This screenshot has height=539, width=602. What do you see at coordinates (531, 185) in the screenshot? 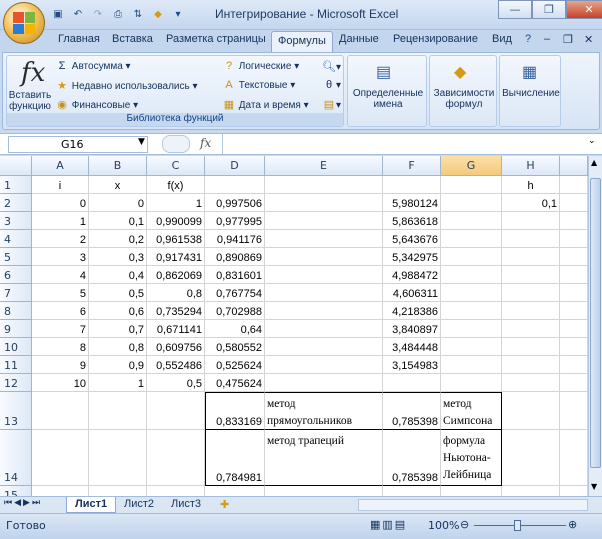
I see `cell-h1: h` at bounding box center [531, 185].